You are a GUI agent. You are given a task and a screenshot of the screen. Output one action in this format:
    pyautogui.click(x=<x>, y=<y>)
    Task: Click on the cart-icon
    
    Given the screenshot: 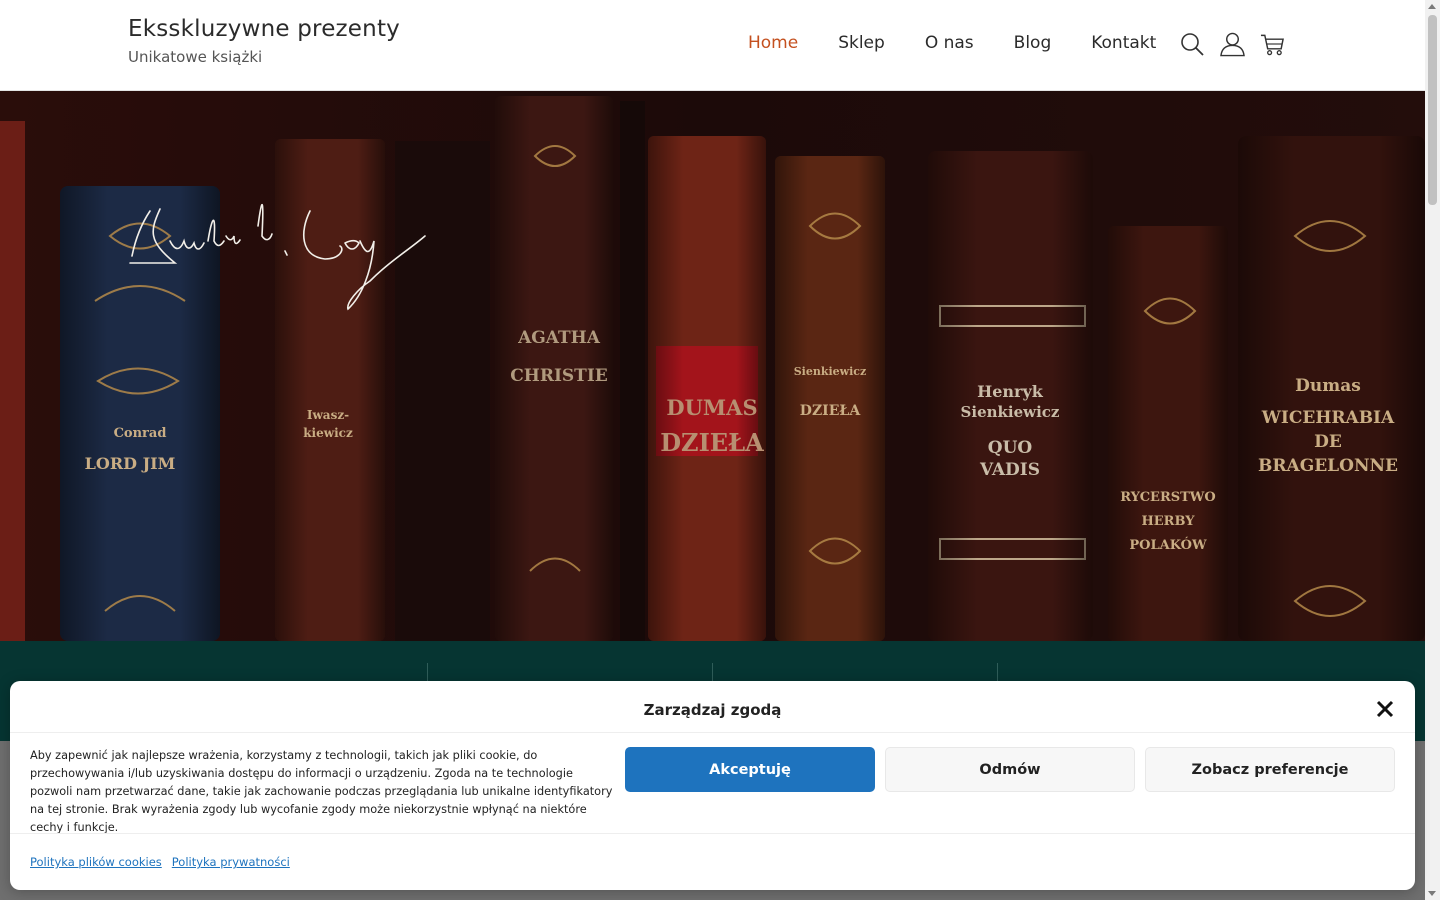 What is the action you would take?
    pyautogui.click(x=1272, y=44)
    